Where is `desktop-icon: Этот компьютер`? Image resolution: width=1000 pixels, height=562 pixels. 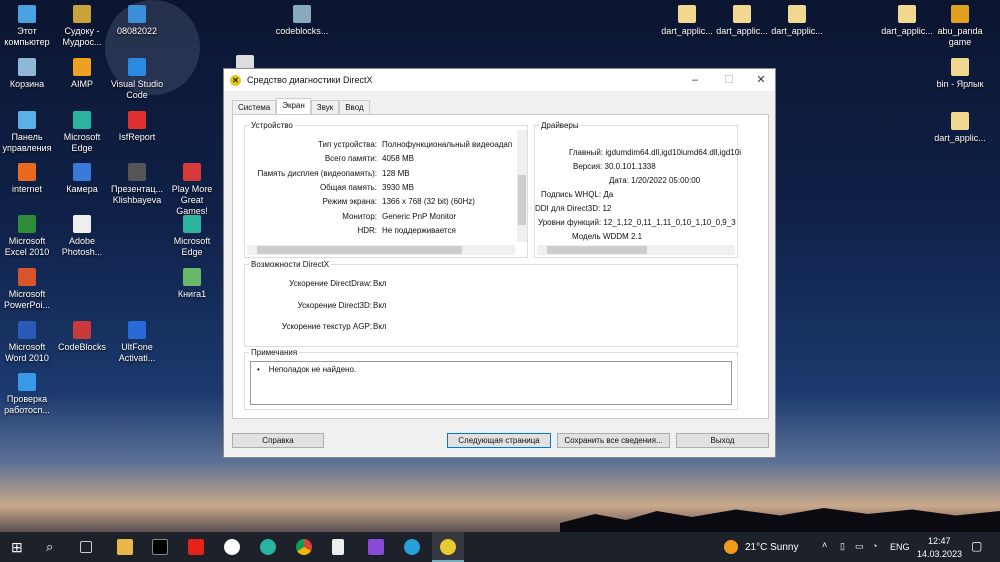 desktop-icon: Этот компьютер is located at coordinates (27, 26).